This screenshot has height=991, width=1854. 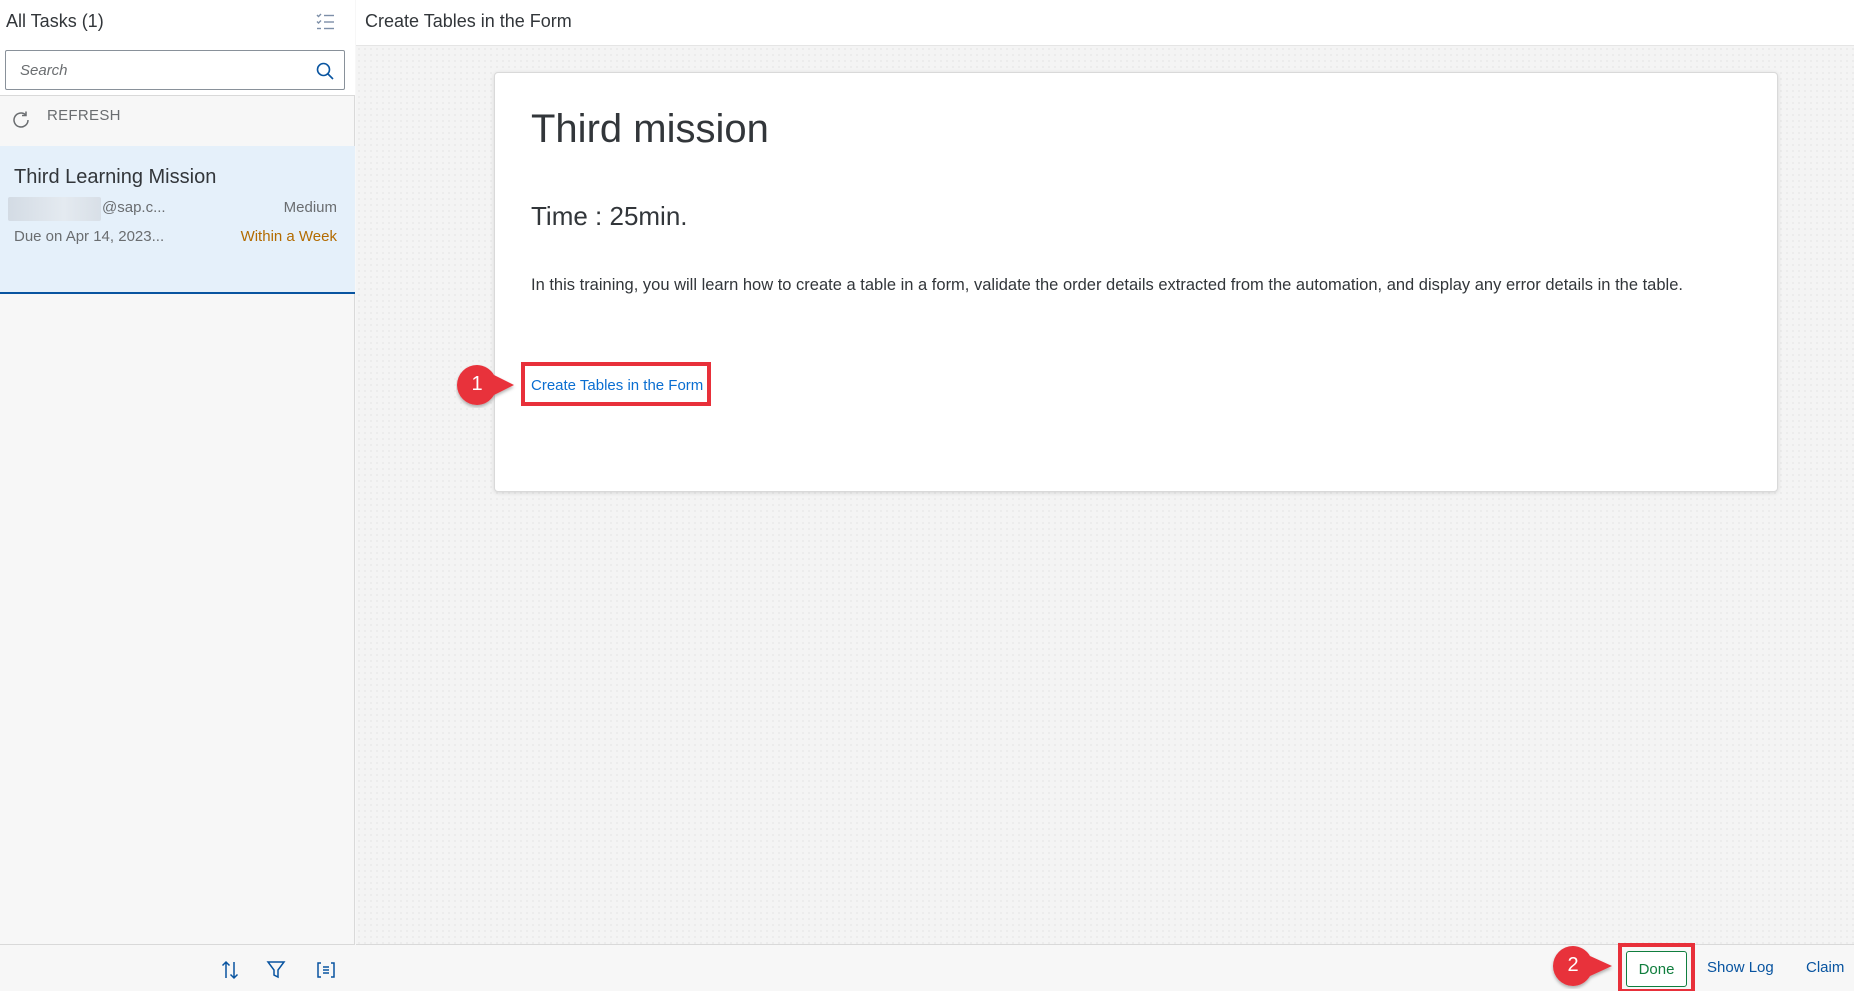 I want to click on link-highlight-box: Create Tables in the Form, so click(x=616, y=384).